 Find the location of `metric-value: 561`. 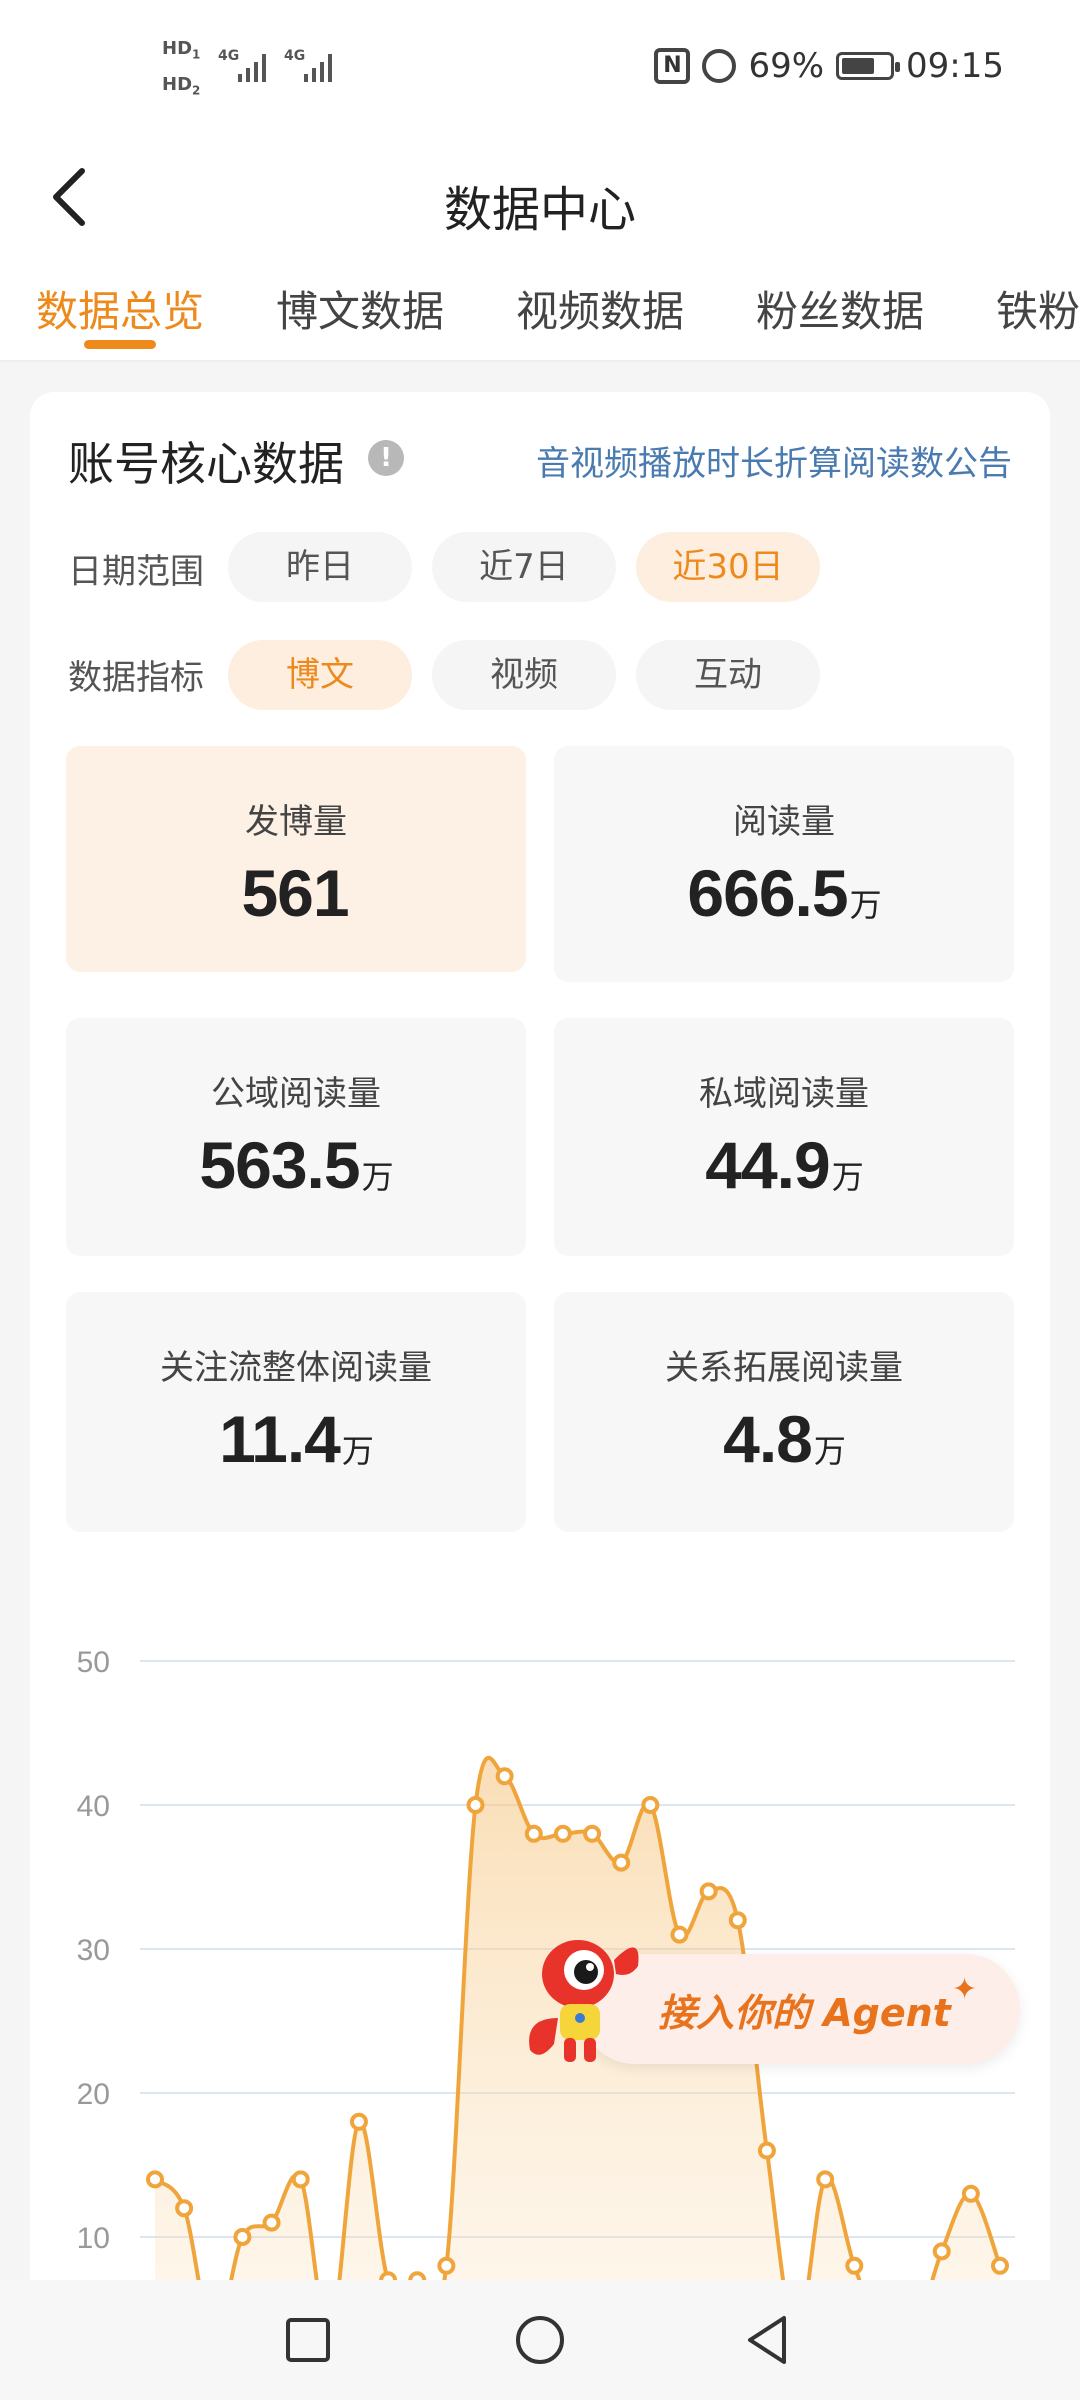

metric-value: 561 is located at coordinates (295, 893).